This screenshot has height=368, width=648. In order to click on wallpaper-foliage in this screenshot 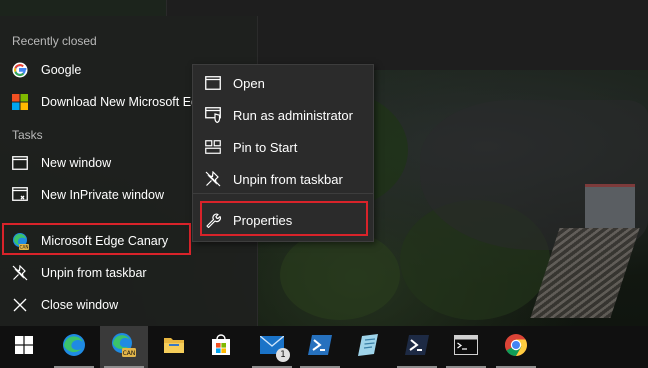, I will do `click(340, 275)`.